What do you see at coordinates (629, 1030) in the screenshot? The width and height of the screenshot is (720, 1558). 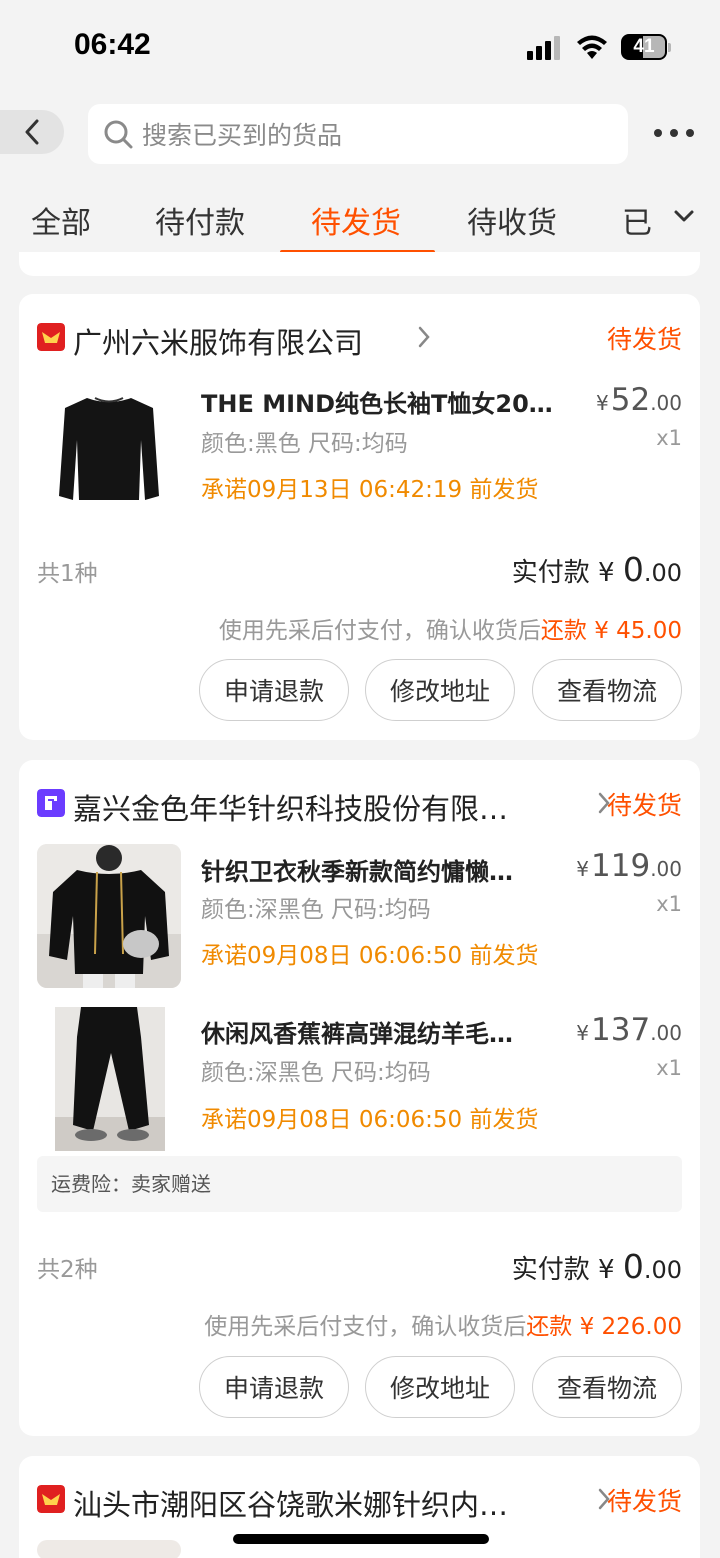 I see `product-price: ¥137.00` at bounding box center [629, 1030].